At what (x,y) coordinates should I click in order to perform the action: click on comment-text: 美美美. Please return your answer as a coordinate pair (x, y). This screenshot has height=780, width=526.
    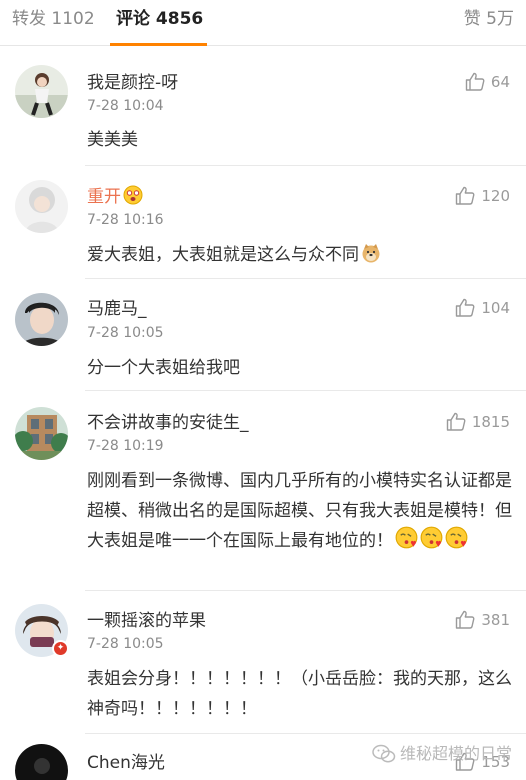
    Looking at the image, I should click on (112, 140).